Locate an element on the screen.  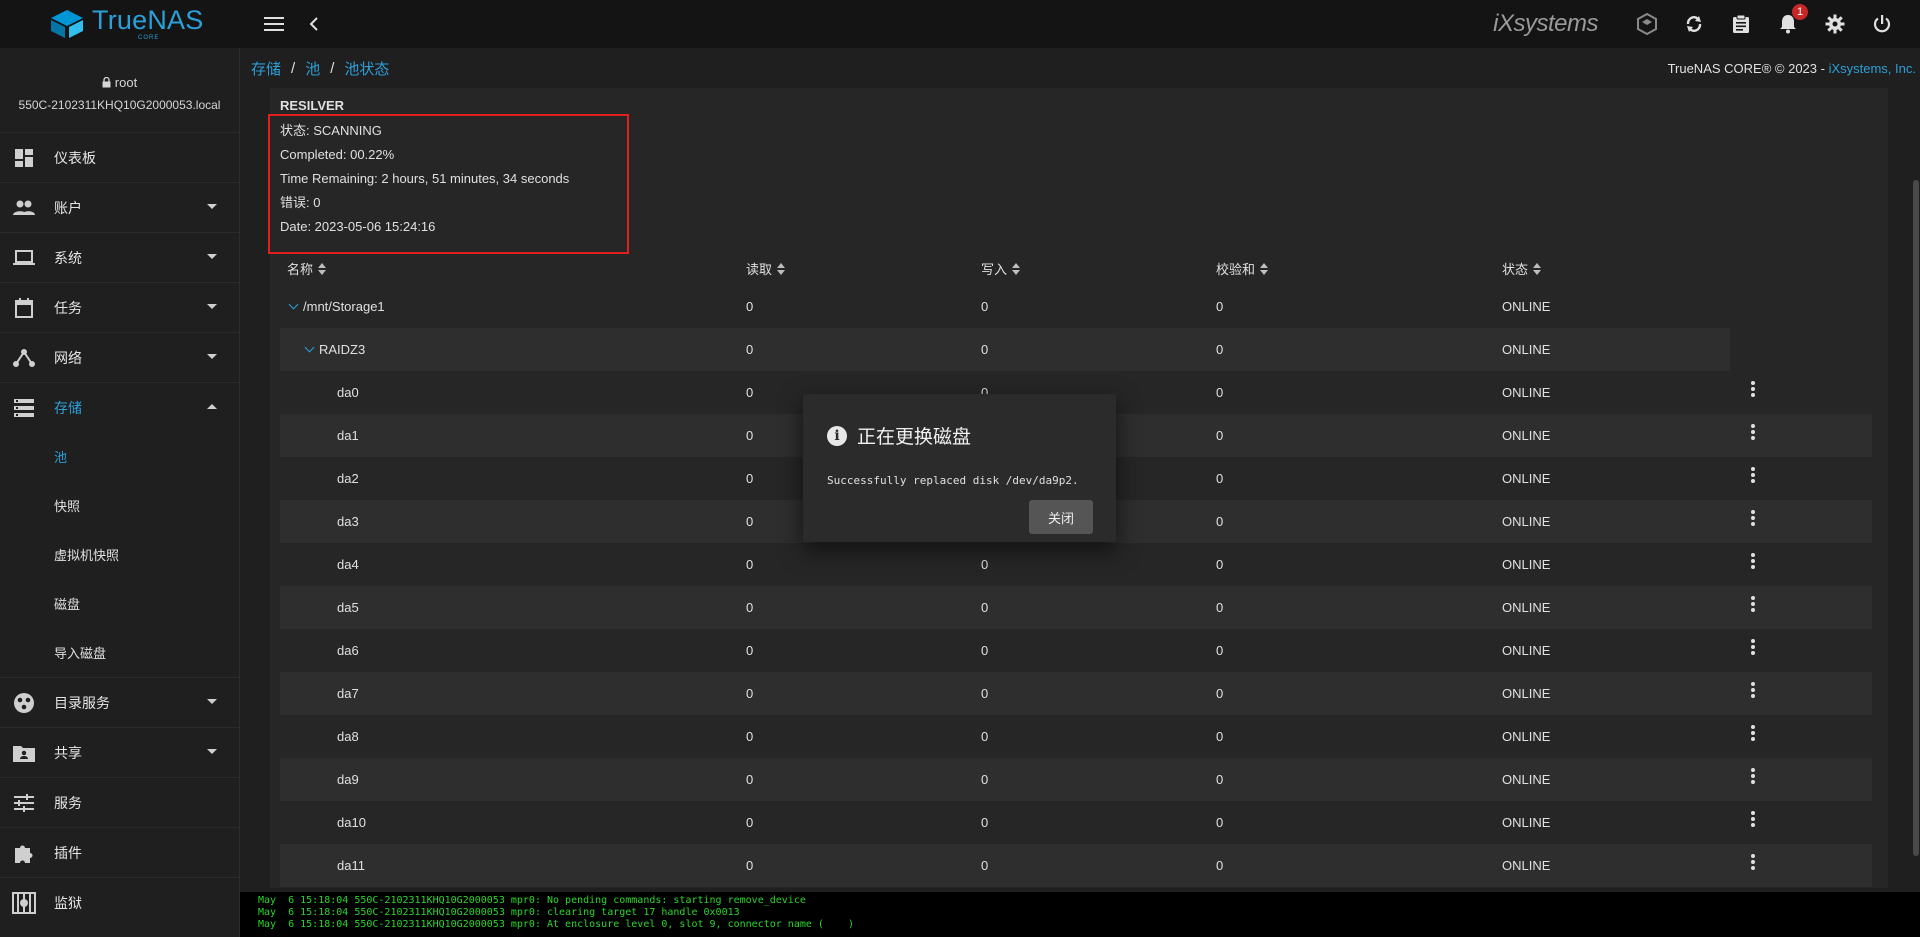
sidebar-subitem-pools: 池 is located at coordinates (119, 456).